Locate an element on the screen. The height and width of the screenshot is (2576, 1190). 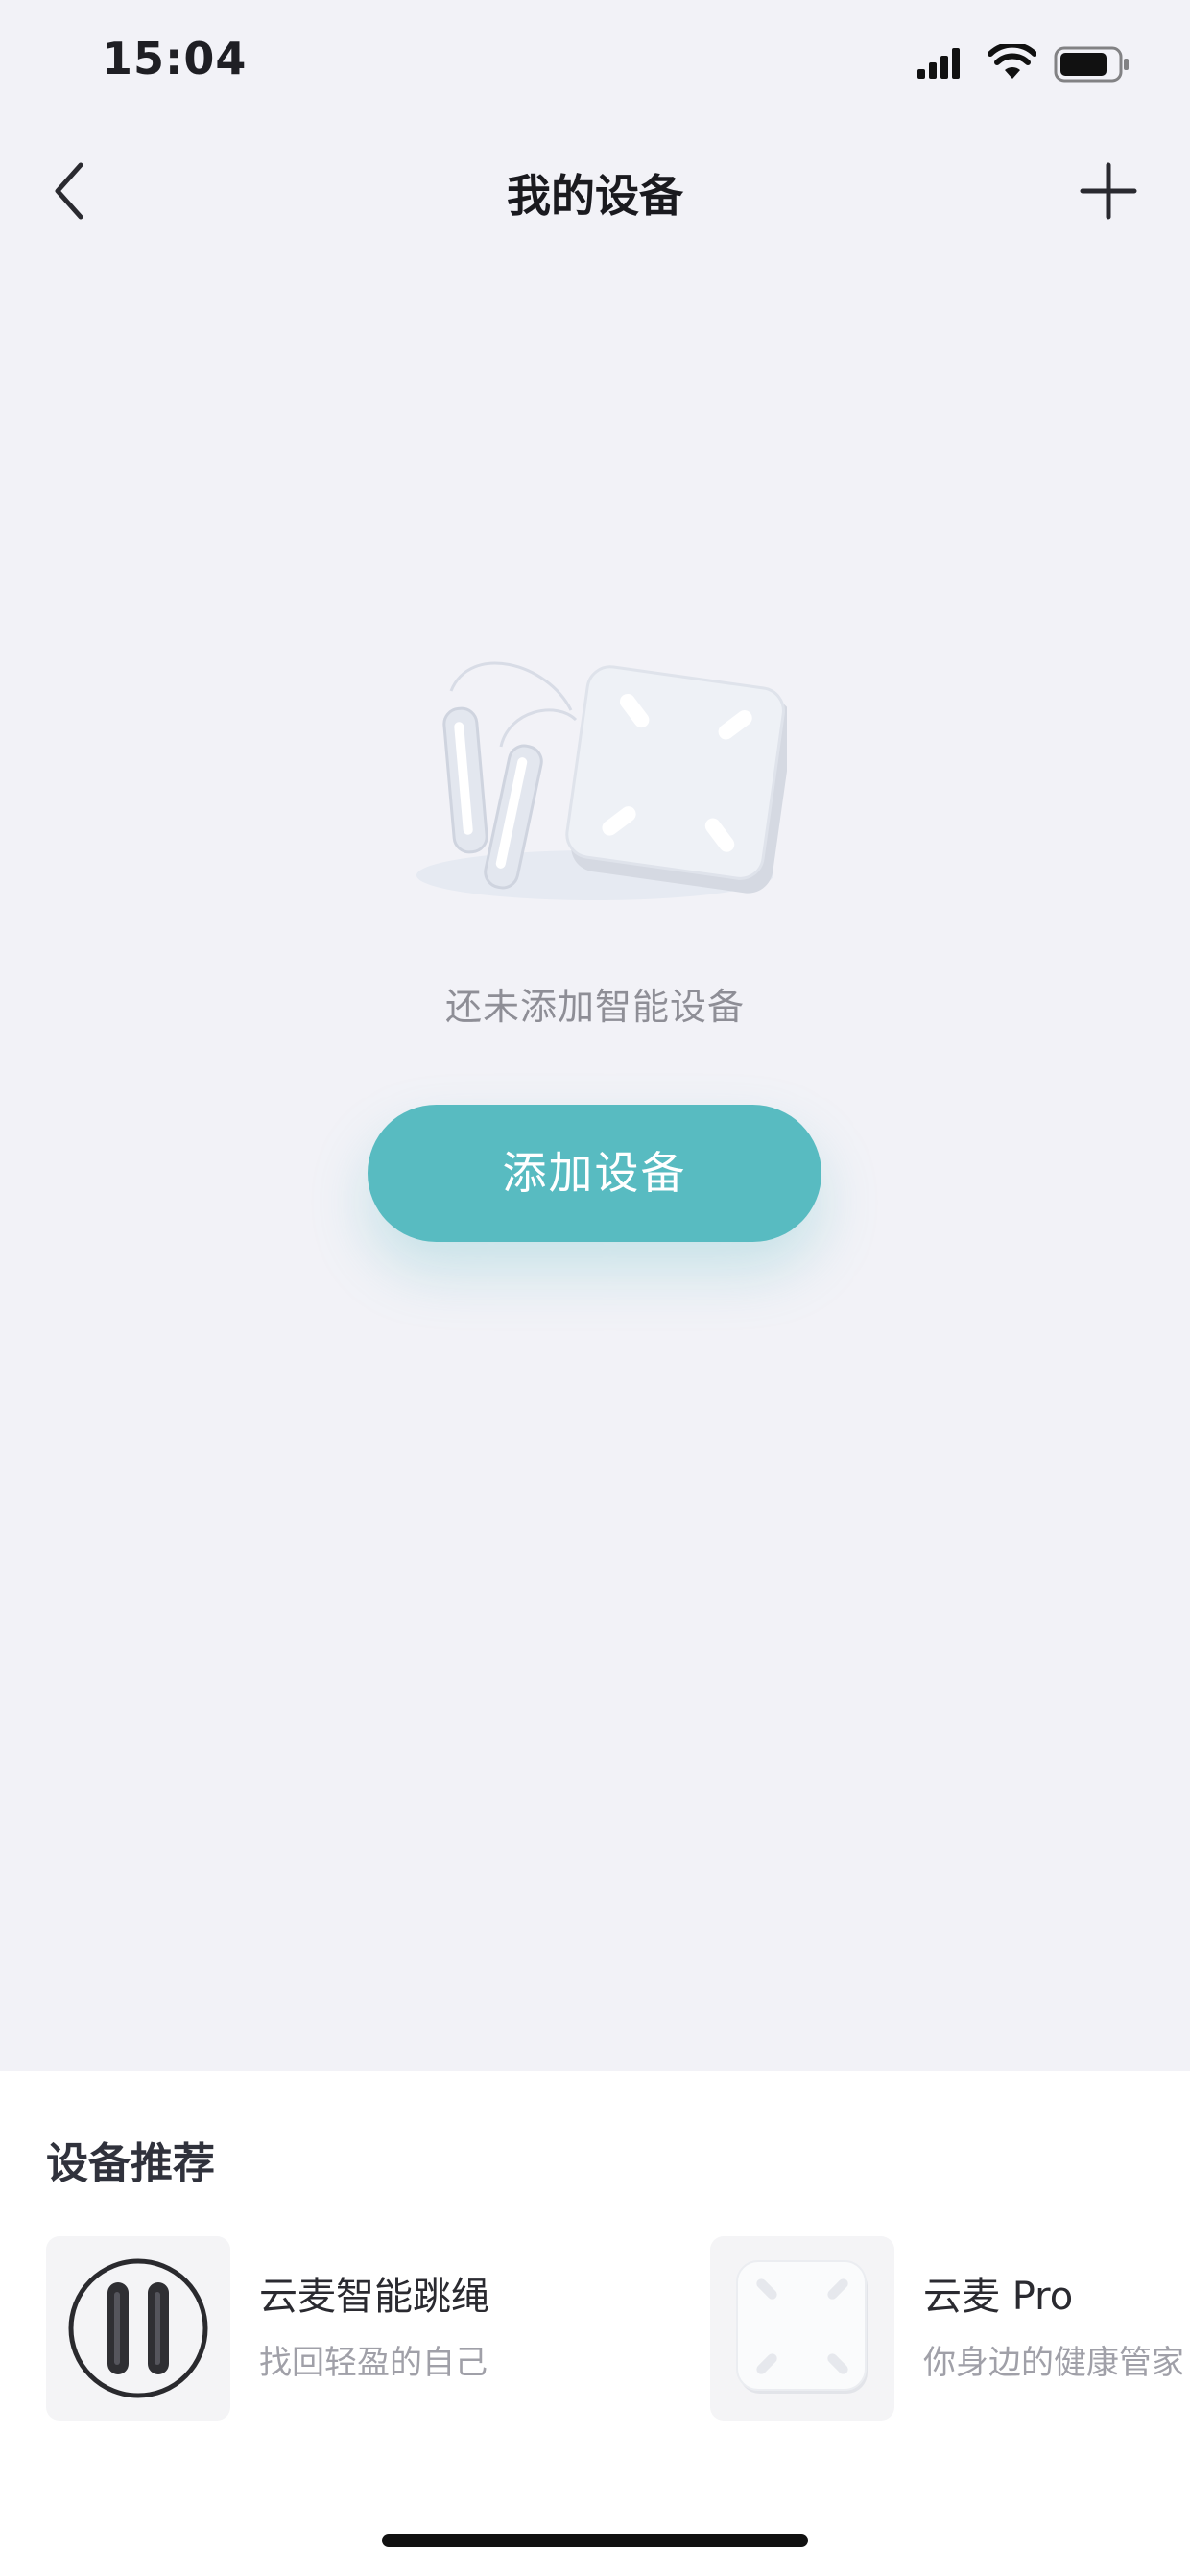
recommendation-card: 云麦智能跳绳 找回轻盈的自己 is located at coordinates (377, 2330).